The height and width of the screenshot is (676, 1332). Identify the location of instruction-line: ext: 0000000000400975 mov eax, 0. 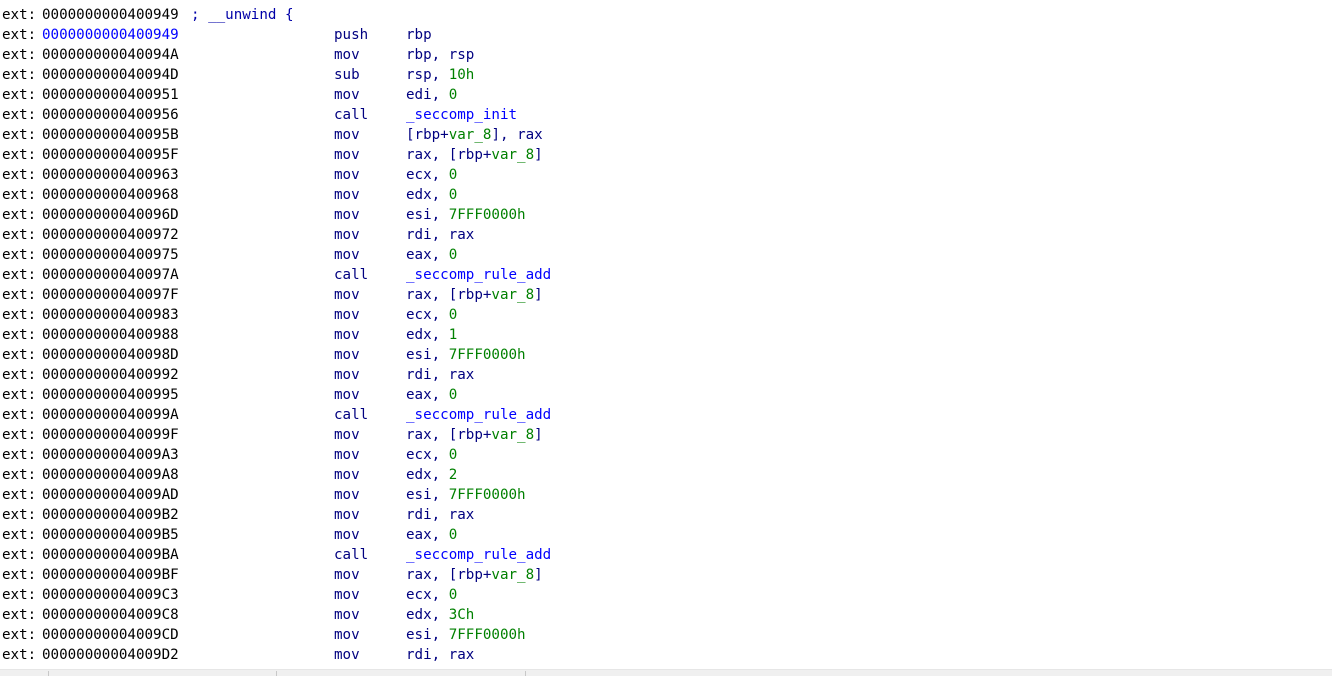
(667, 255).